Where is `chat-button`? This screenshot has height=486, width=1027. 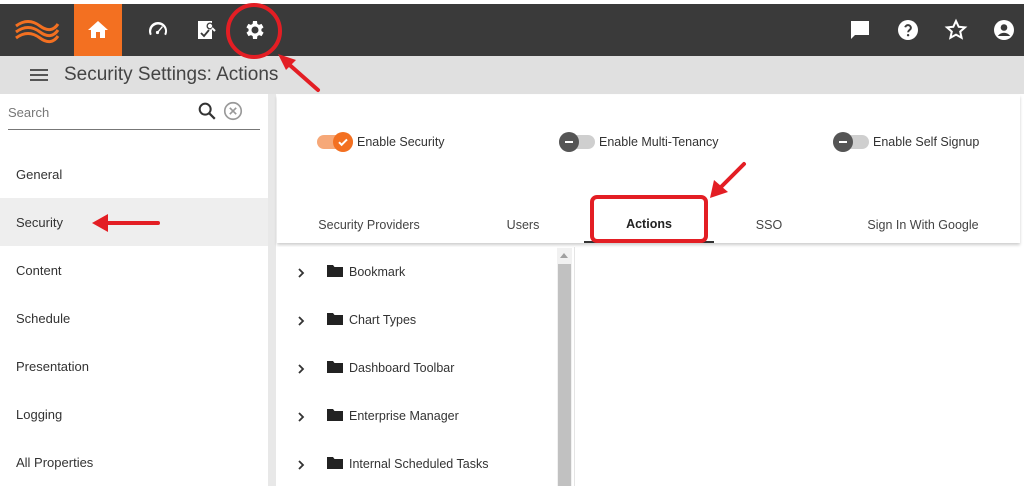
chat-button is located at coordinates (860, 30).